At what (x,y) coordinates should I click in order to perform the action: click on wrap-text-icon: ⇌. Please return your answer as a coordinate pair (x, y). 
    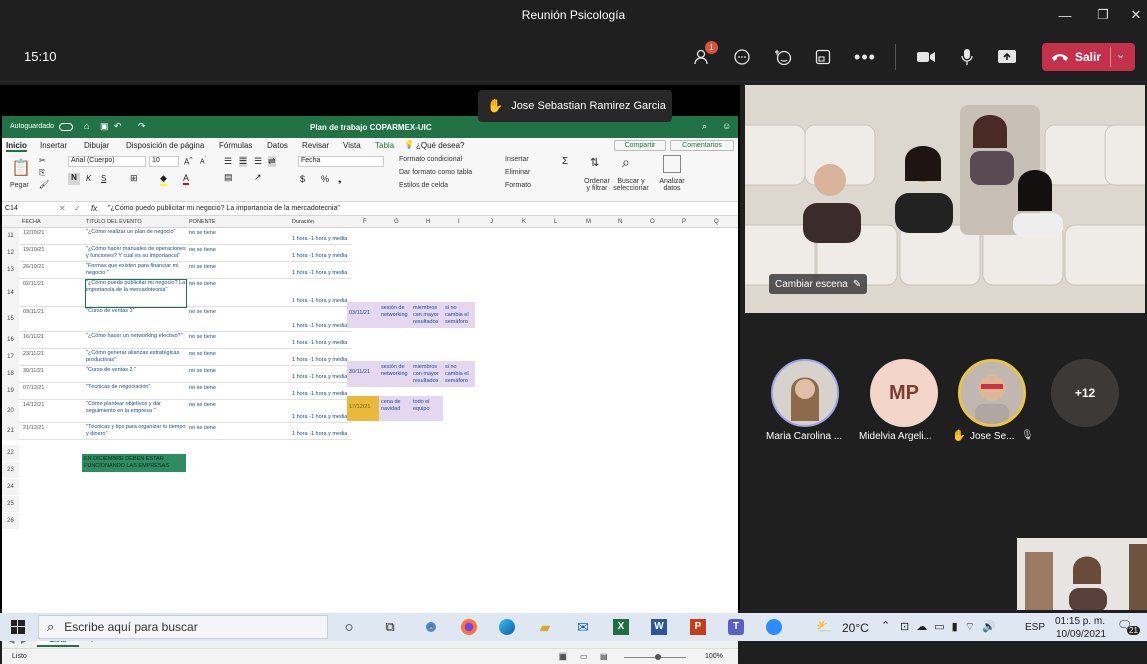
    Looking at the image, I should click on (272, 161).